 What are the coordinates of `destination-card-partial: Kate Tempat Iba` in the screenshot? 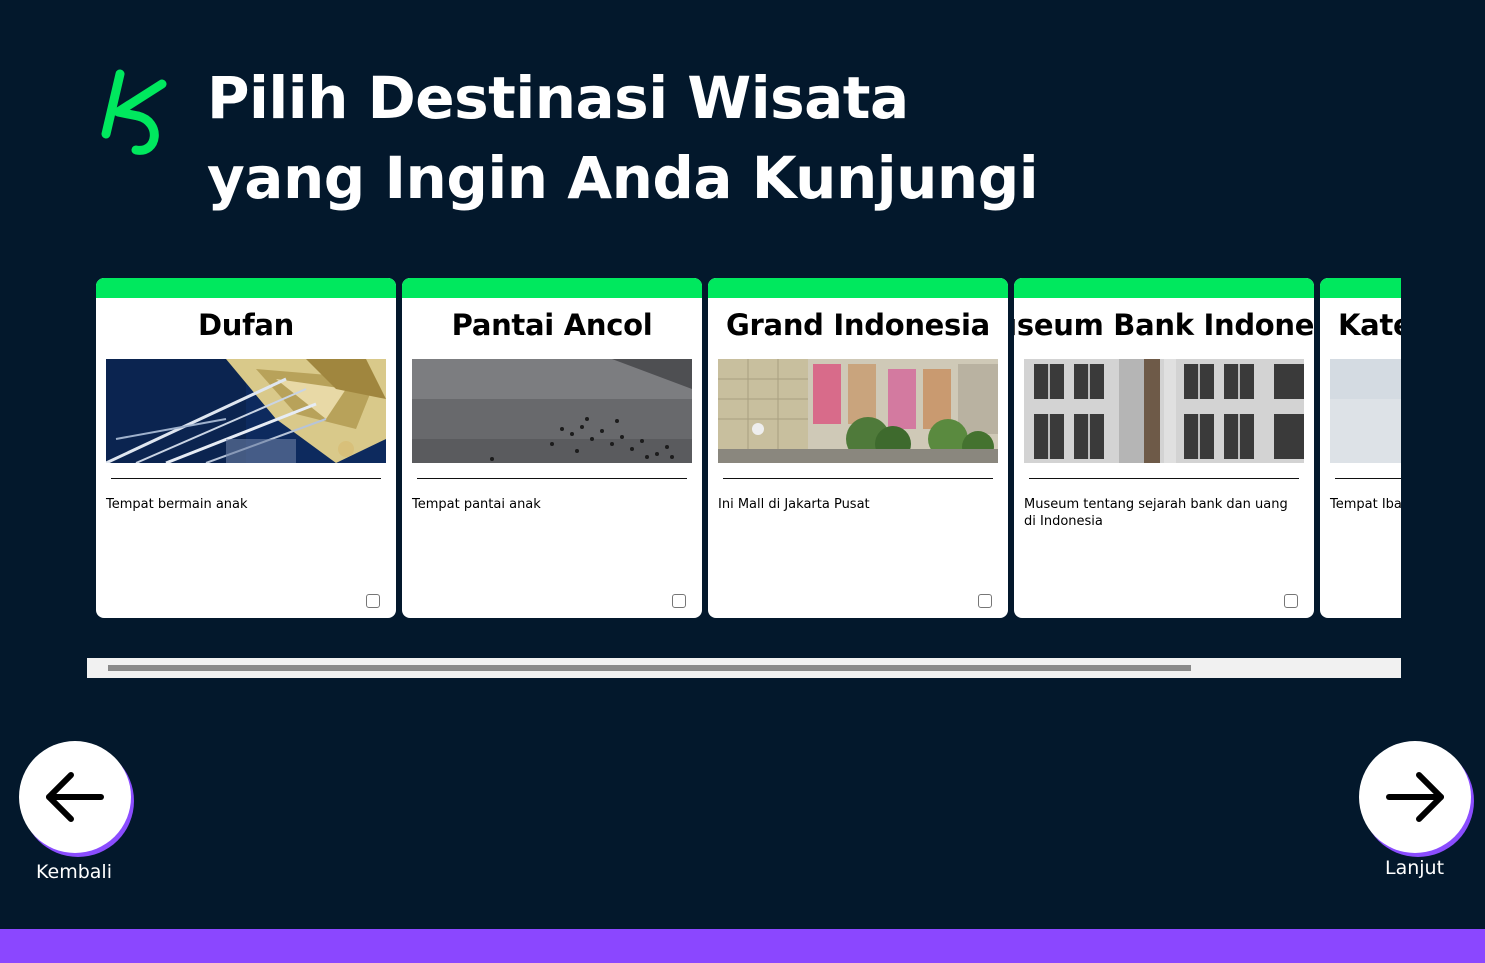 It's located at (1360, 448).